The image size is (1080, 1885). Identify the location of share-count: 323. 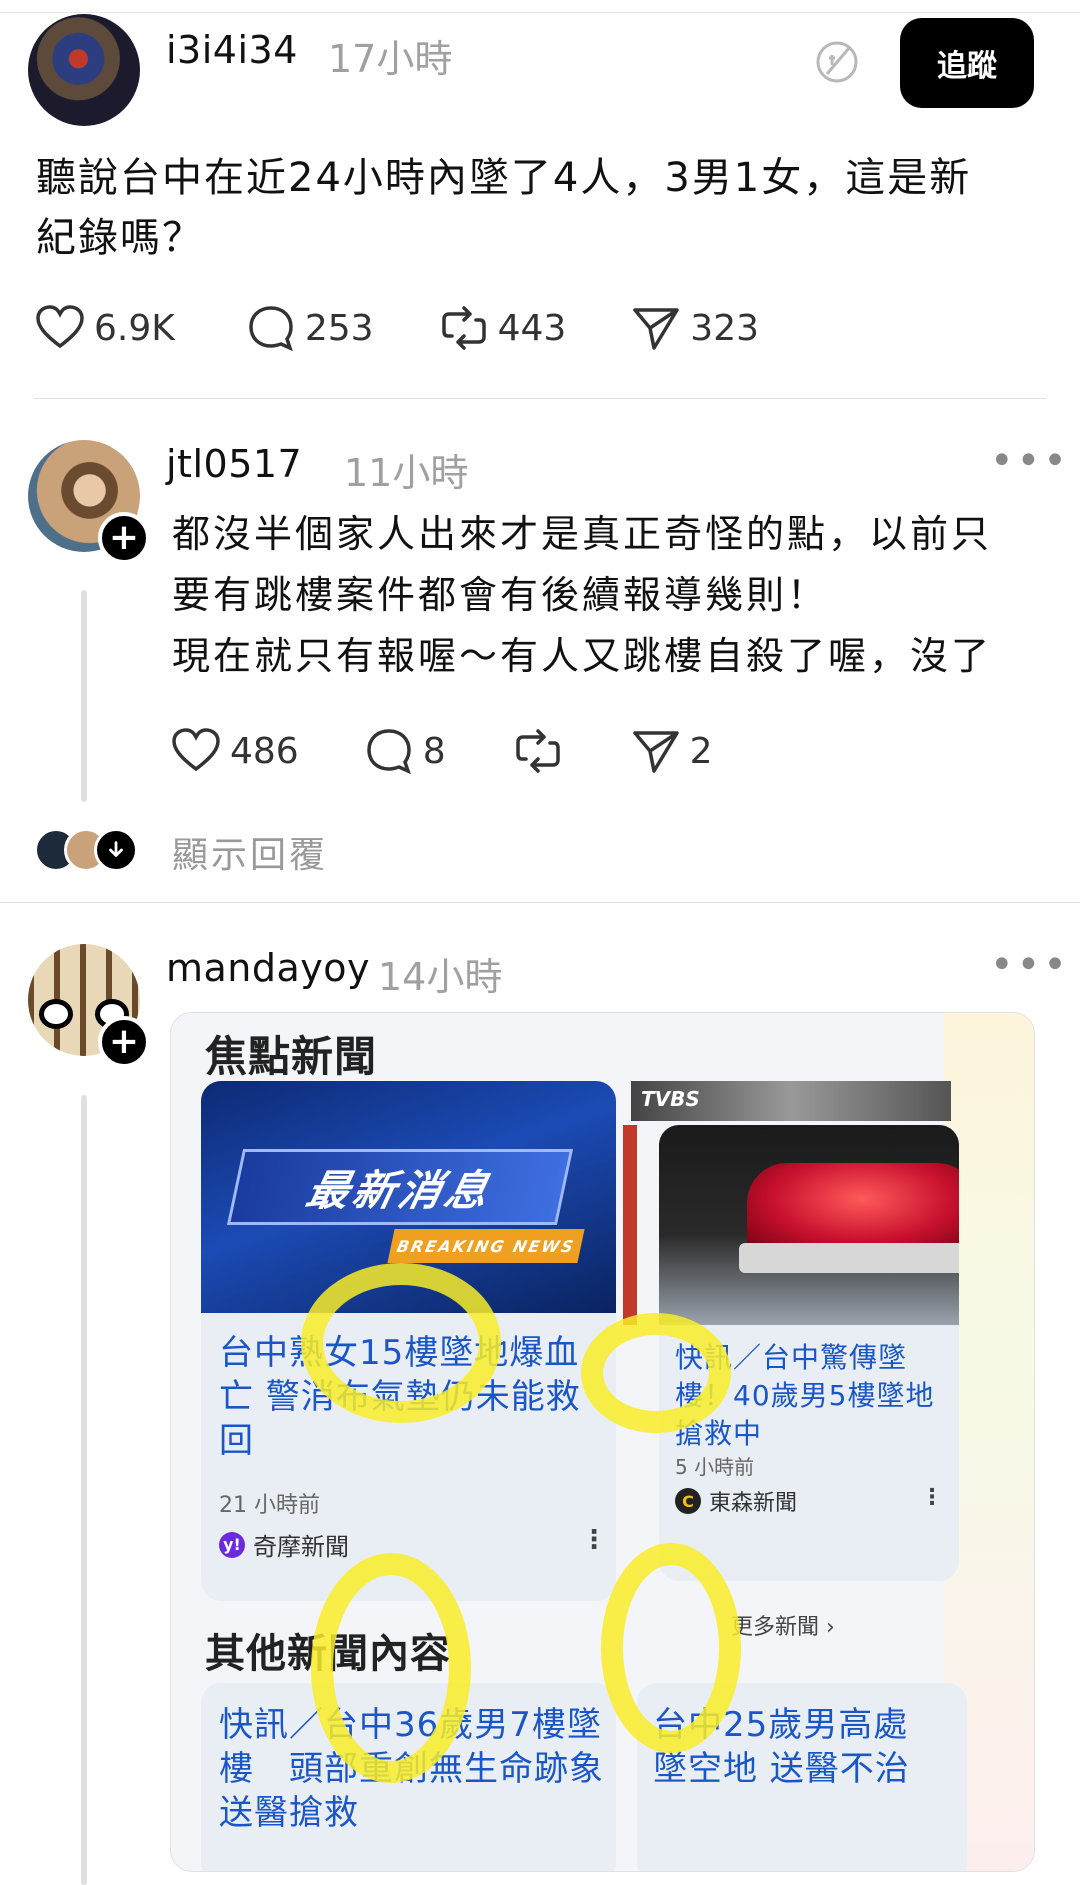
(725, 328).